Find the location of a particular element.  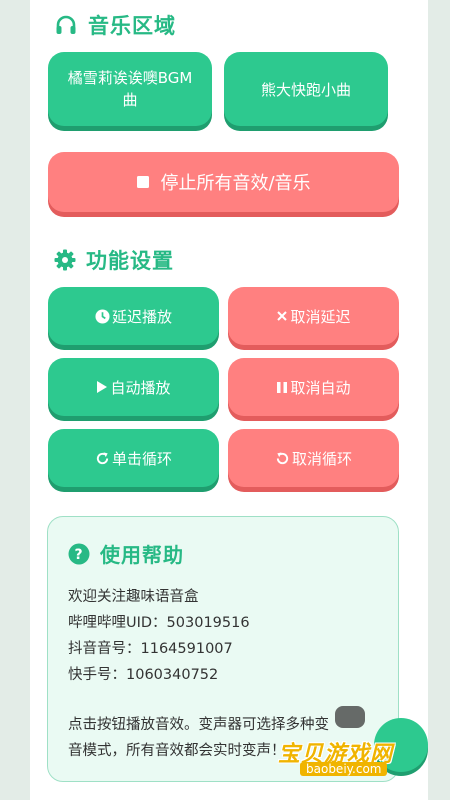

bear-run-tune-button: 熊大快跑小曲 is located at coordinates (306, 89).